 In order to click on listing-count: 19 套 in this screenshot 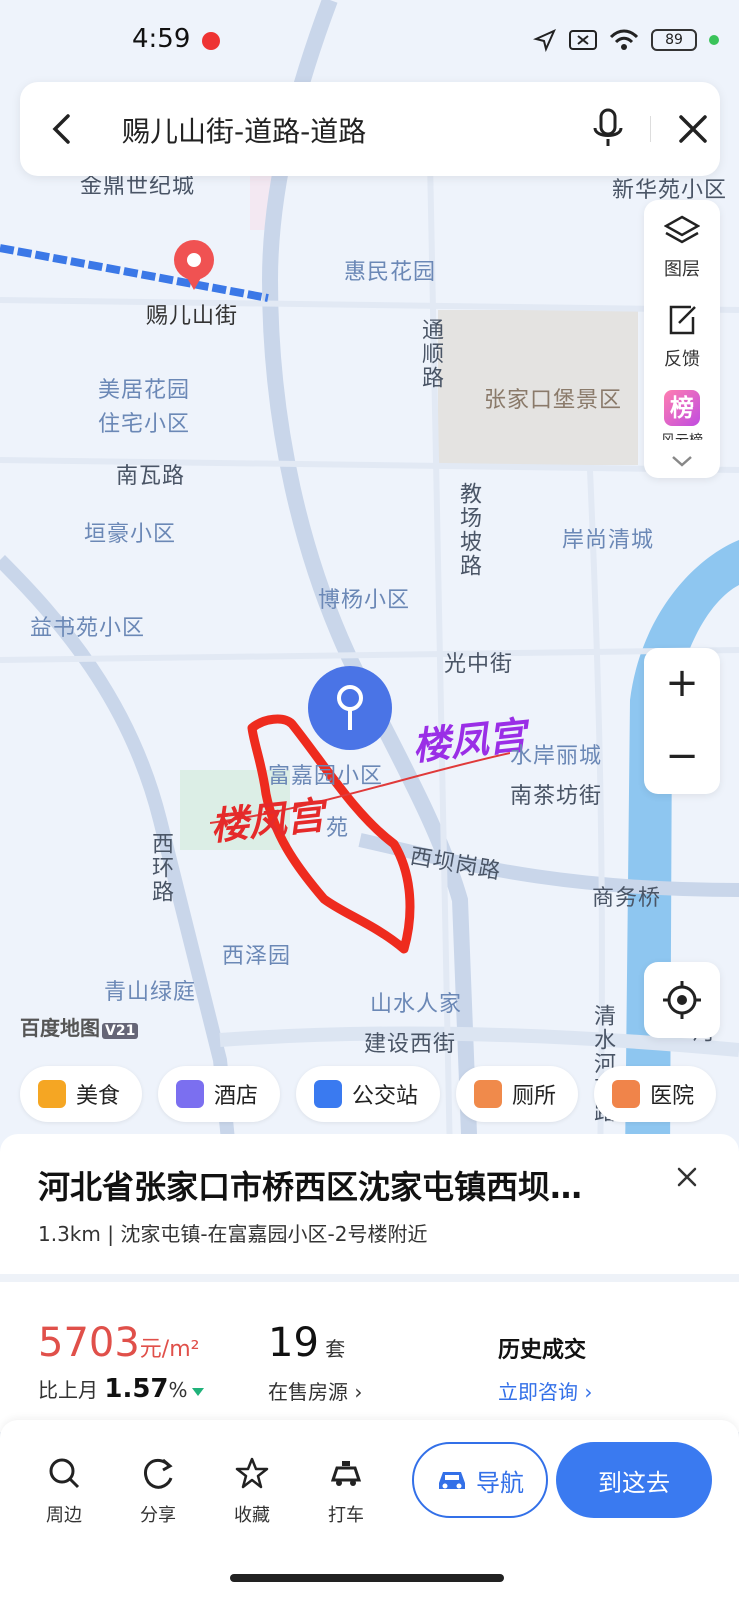, I will do `click(306, 1343)`.